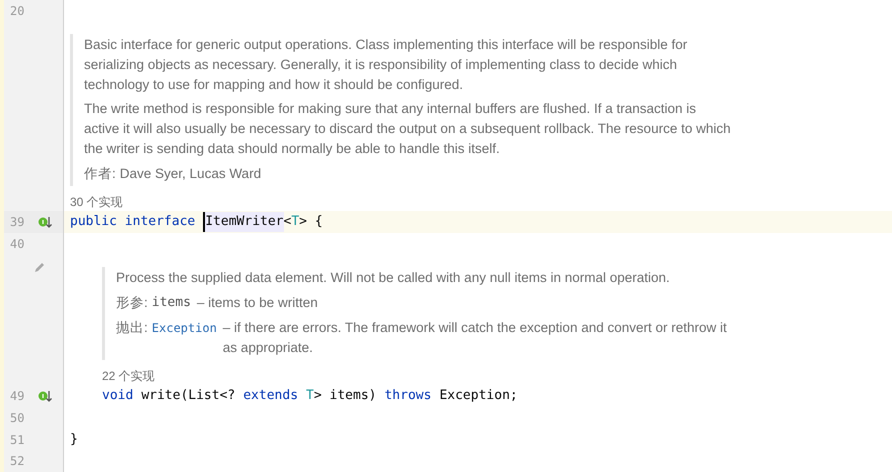  I want to click on doc-tag-text: Dave Syer, Lucas Ward, so click(191, 173).